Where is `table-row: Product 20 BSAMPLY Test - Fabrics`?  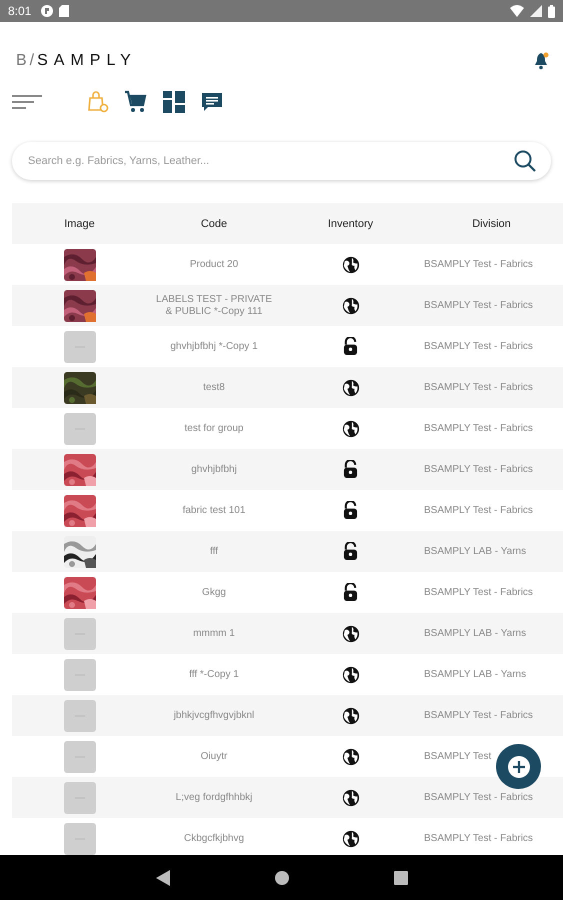
table-row: Product 20 BSAMPLY Test - Fabrics is located at coordinates (287, 264).